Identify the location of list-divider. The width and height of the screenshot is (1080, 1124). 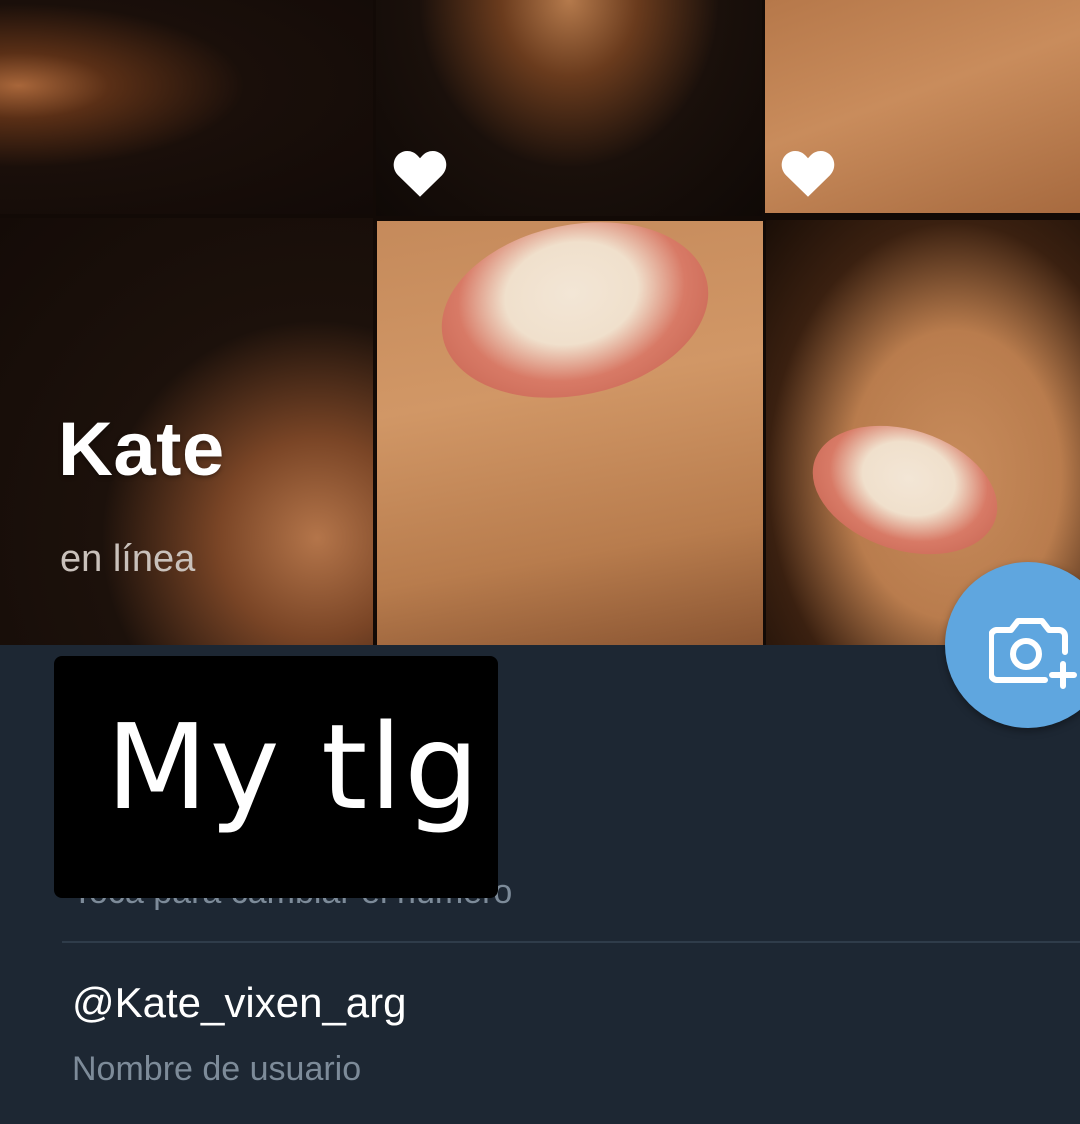
(571, 942).